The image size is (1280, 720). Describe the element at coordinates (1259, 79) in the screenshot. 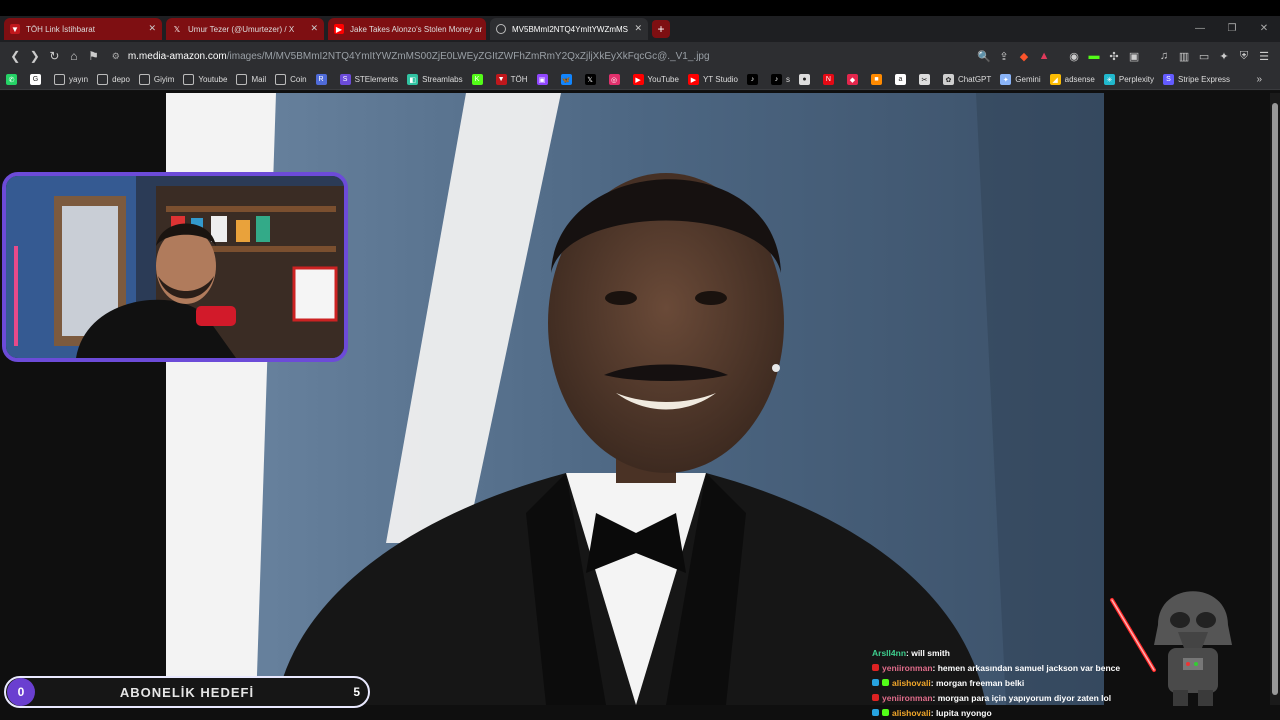

I see `bookmarks-overflow-icon: »` at that location.